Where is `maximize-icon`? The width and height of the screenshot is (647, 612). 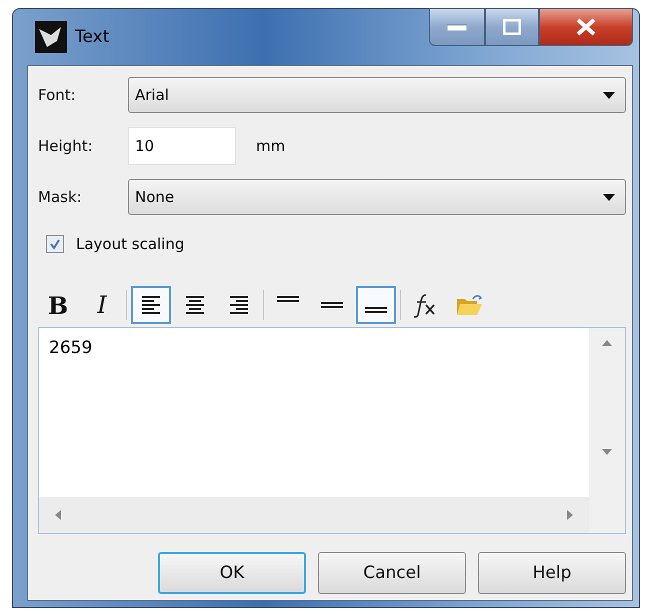 maximize-icon is located at coordinates (512, 27).